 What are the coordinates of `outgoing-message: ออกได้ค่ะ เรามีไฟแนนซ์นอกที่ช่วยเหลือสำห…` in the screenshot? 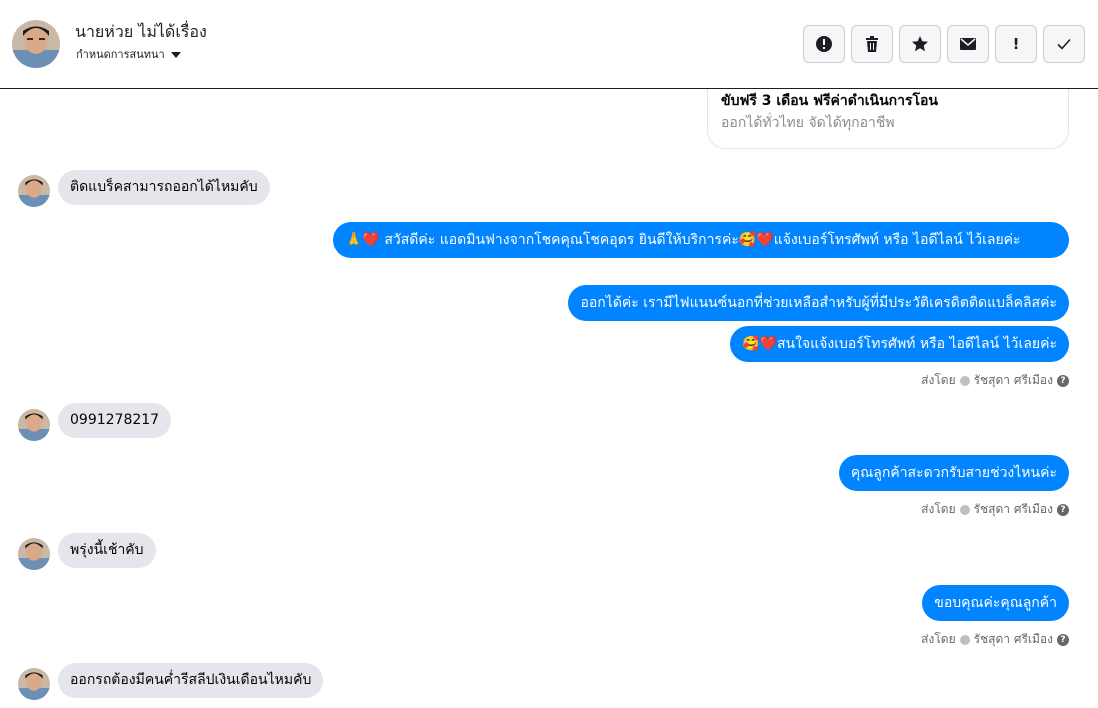 It's located at (818, 303).